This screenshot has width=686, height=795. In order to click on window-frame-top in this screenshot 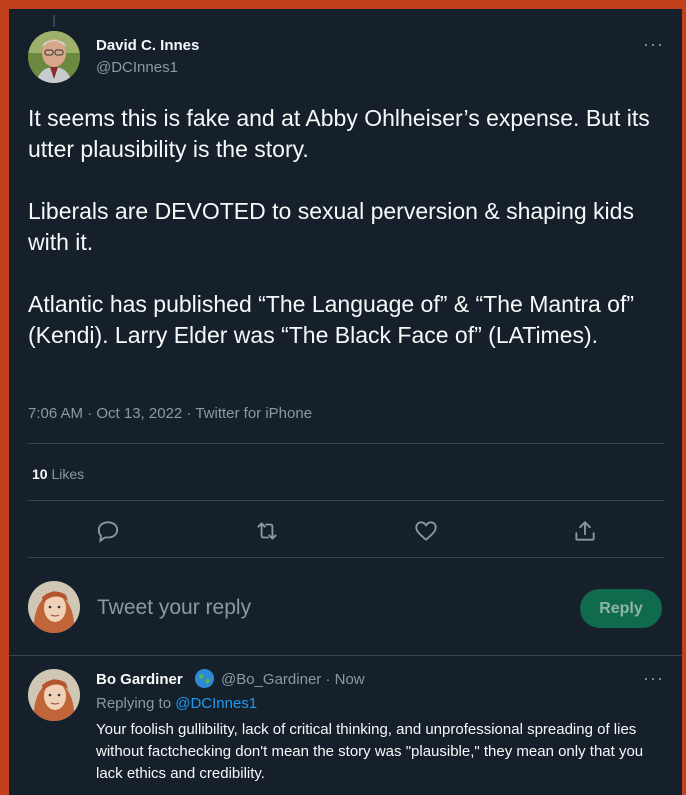, I will do `click(343, 4)`.